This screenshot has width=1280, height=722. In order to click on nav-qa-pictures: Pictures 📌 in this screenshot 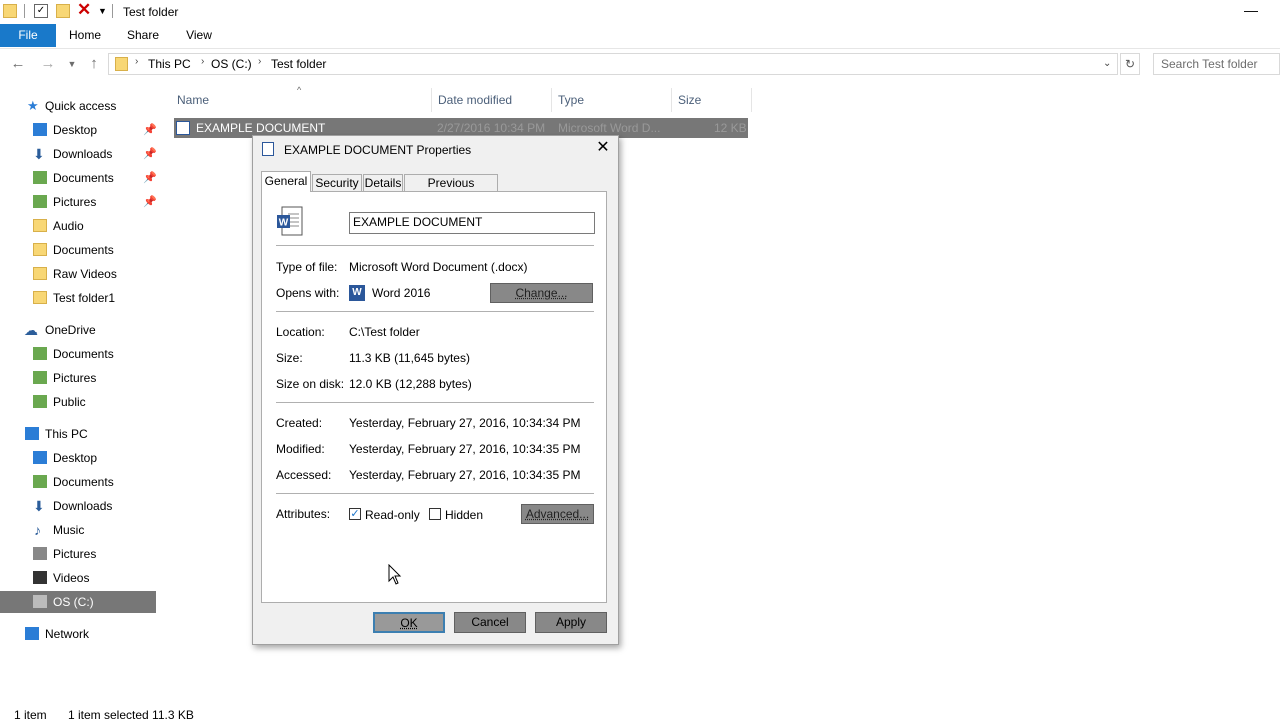, I will do `click(78, 202)`.